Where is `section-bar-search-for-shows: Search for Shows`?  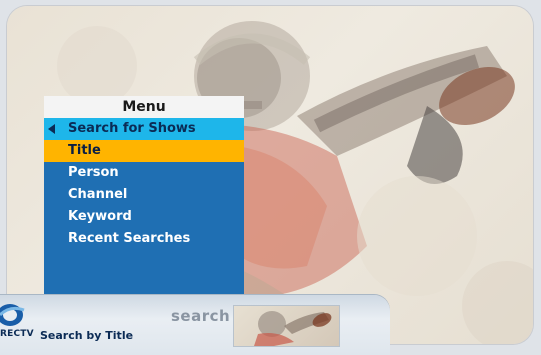 section-bar-search-for-shows: Search for Shows is located at coordinates (144, 129).